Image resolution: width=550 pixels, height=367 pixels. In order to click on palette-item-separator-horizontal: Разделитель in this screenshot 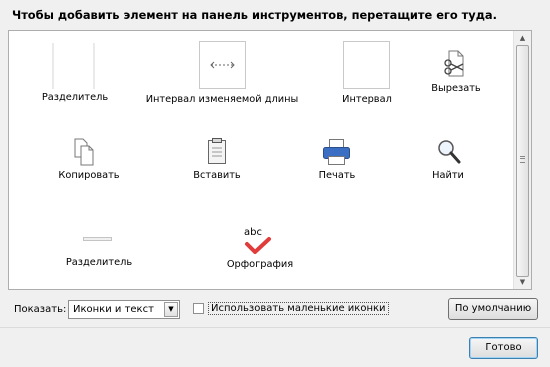, I will do `click(99, 254)`.